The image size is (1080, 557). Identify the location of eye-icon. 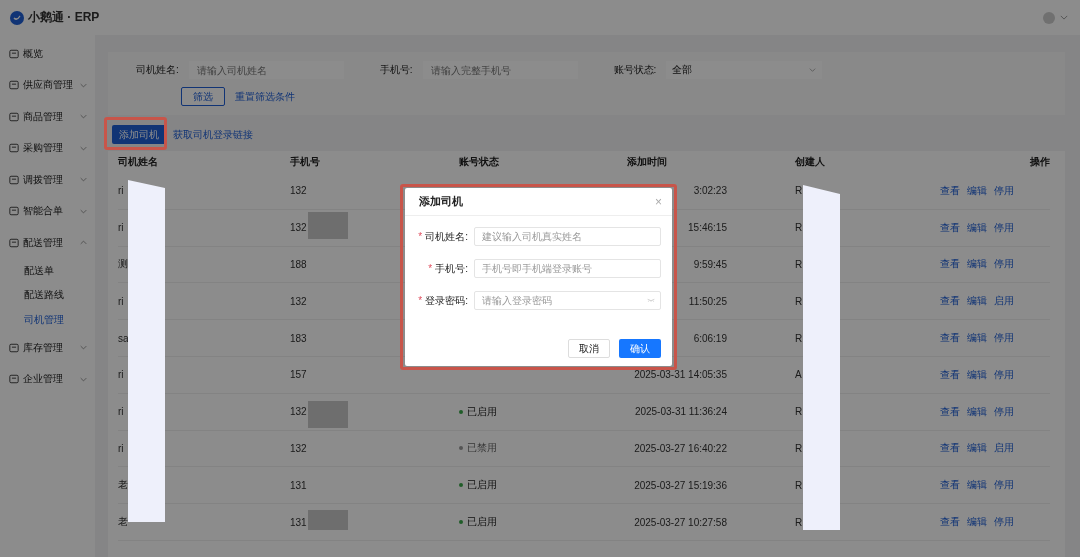
(651, 300).